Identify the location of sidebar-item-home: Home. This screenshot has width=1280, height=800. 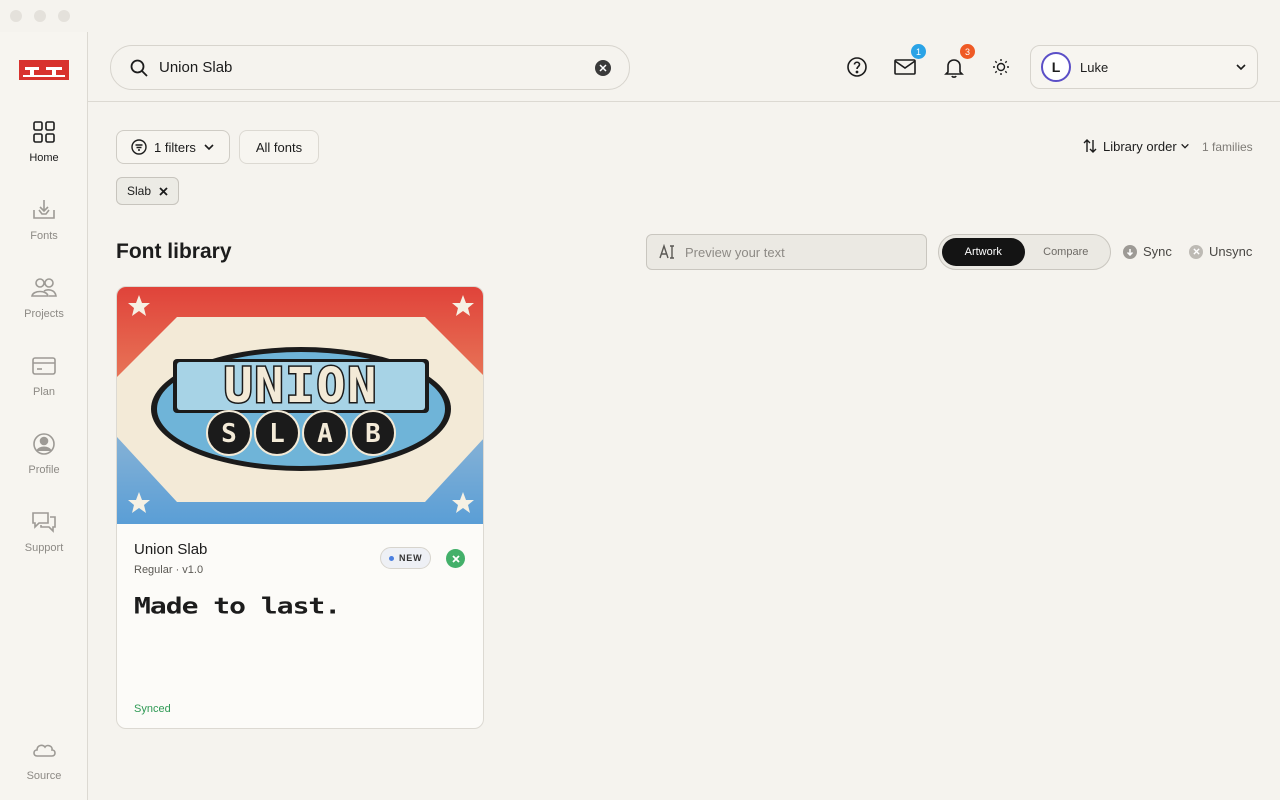
(44, 148).